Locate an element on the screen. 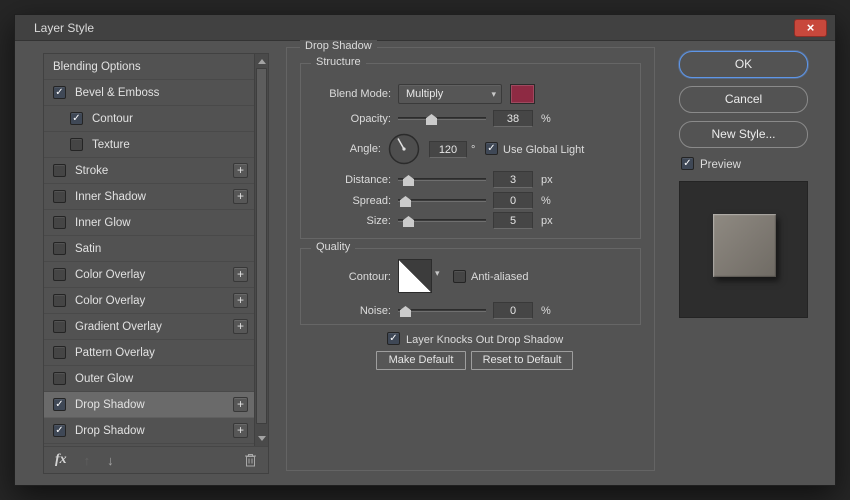  contour-picker is located at coordinates (415, 276).